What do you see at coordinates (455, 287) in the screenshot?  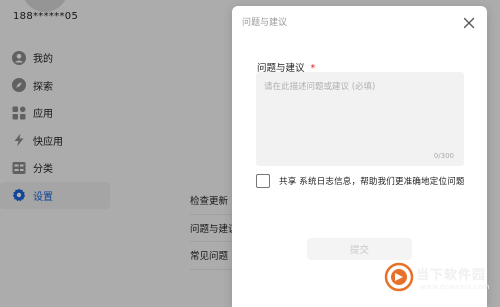 I see `watermark-url: www.downxia.com` at bounding box center [455, 287].